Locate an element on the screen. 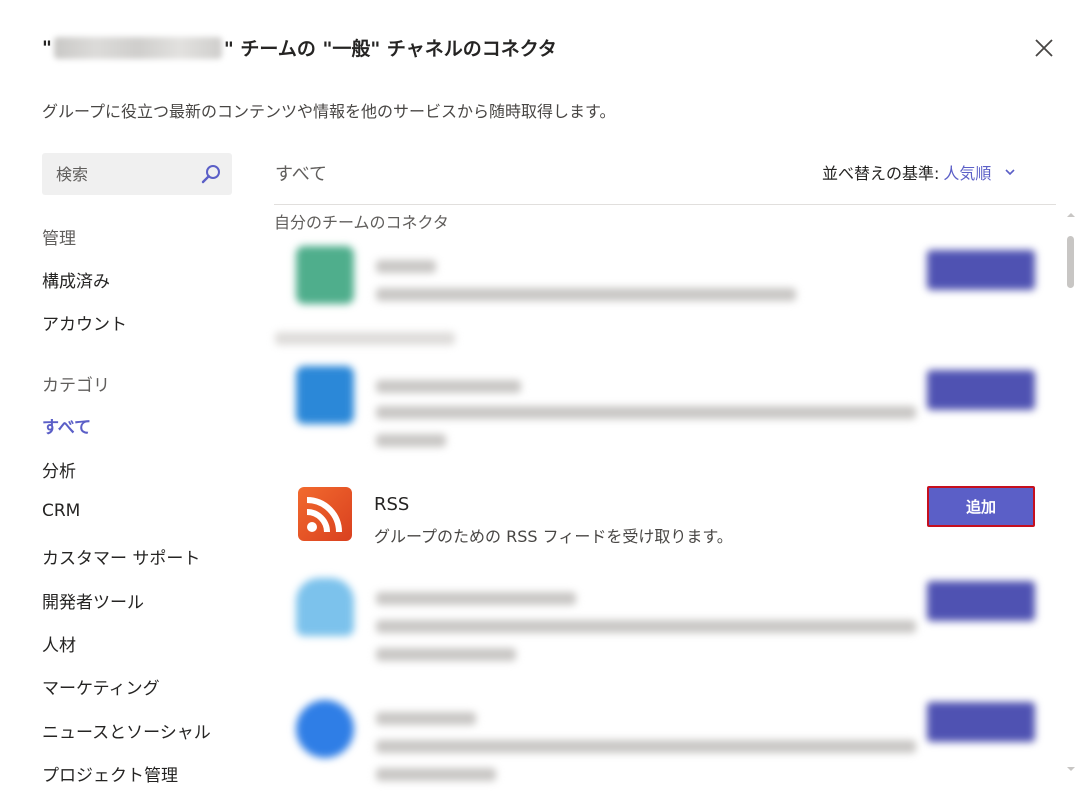  sidebar-item-project-management: プロジェクト管理 is located at coordinates (110, 773).